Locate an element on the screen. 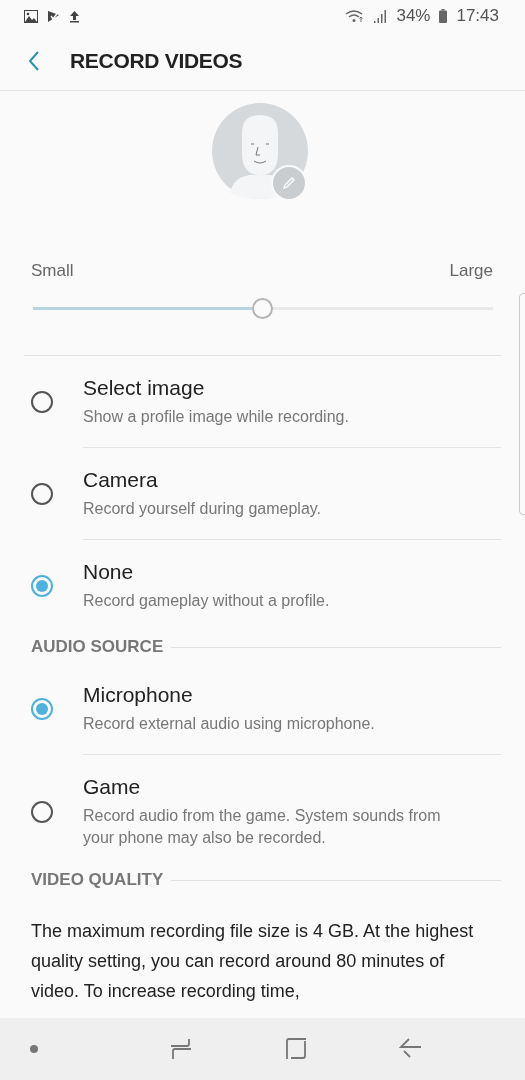 The image size is (525, 1080). home-square-icon is located at coordinates (295, 1049).